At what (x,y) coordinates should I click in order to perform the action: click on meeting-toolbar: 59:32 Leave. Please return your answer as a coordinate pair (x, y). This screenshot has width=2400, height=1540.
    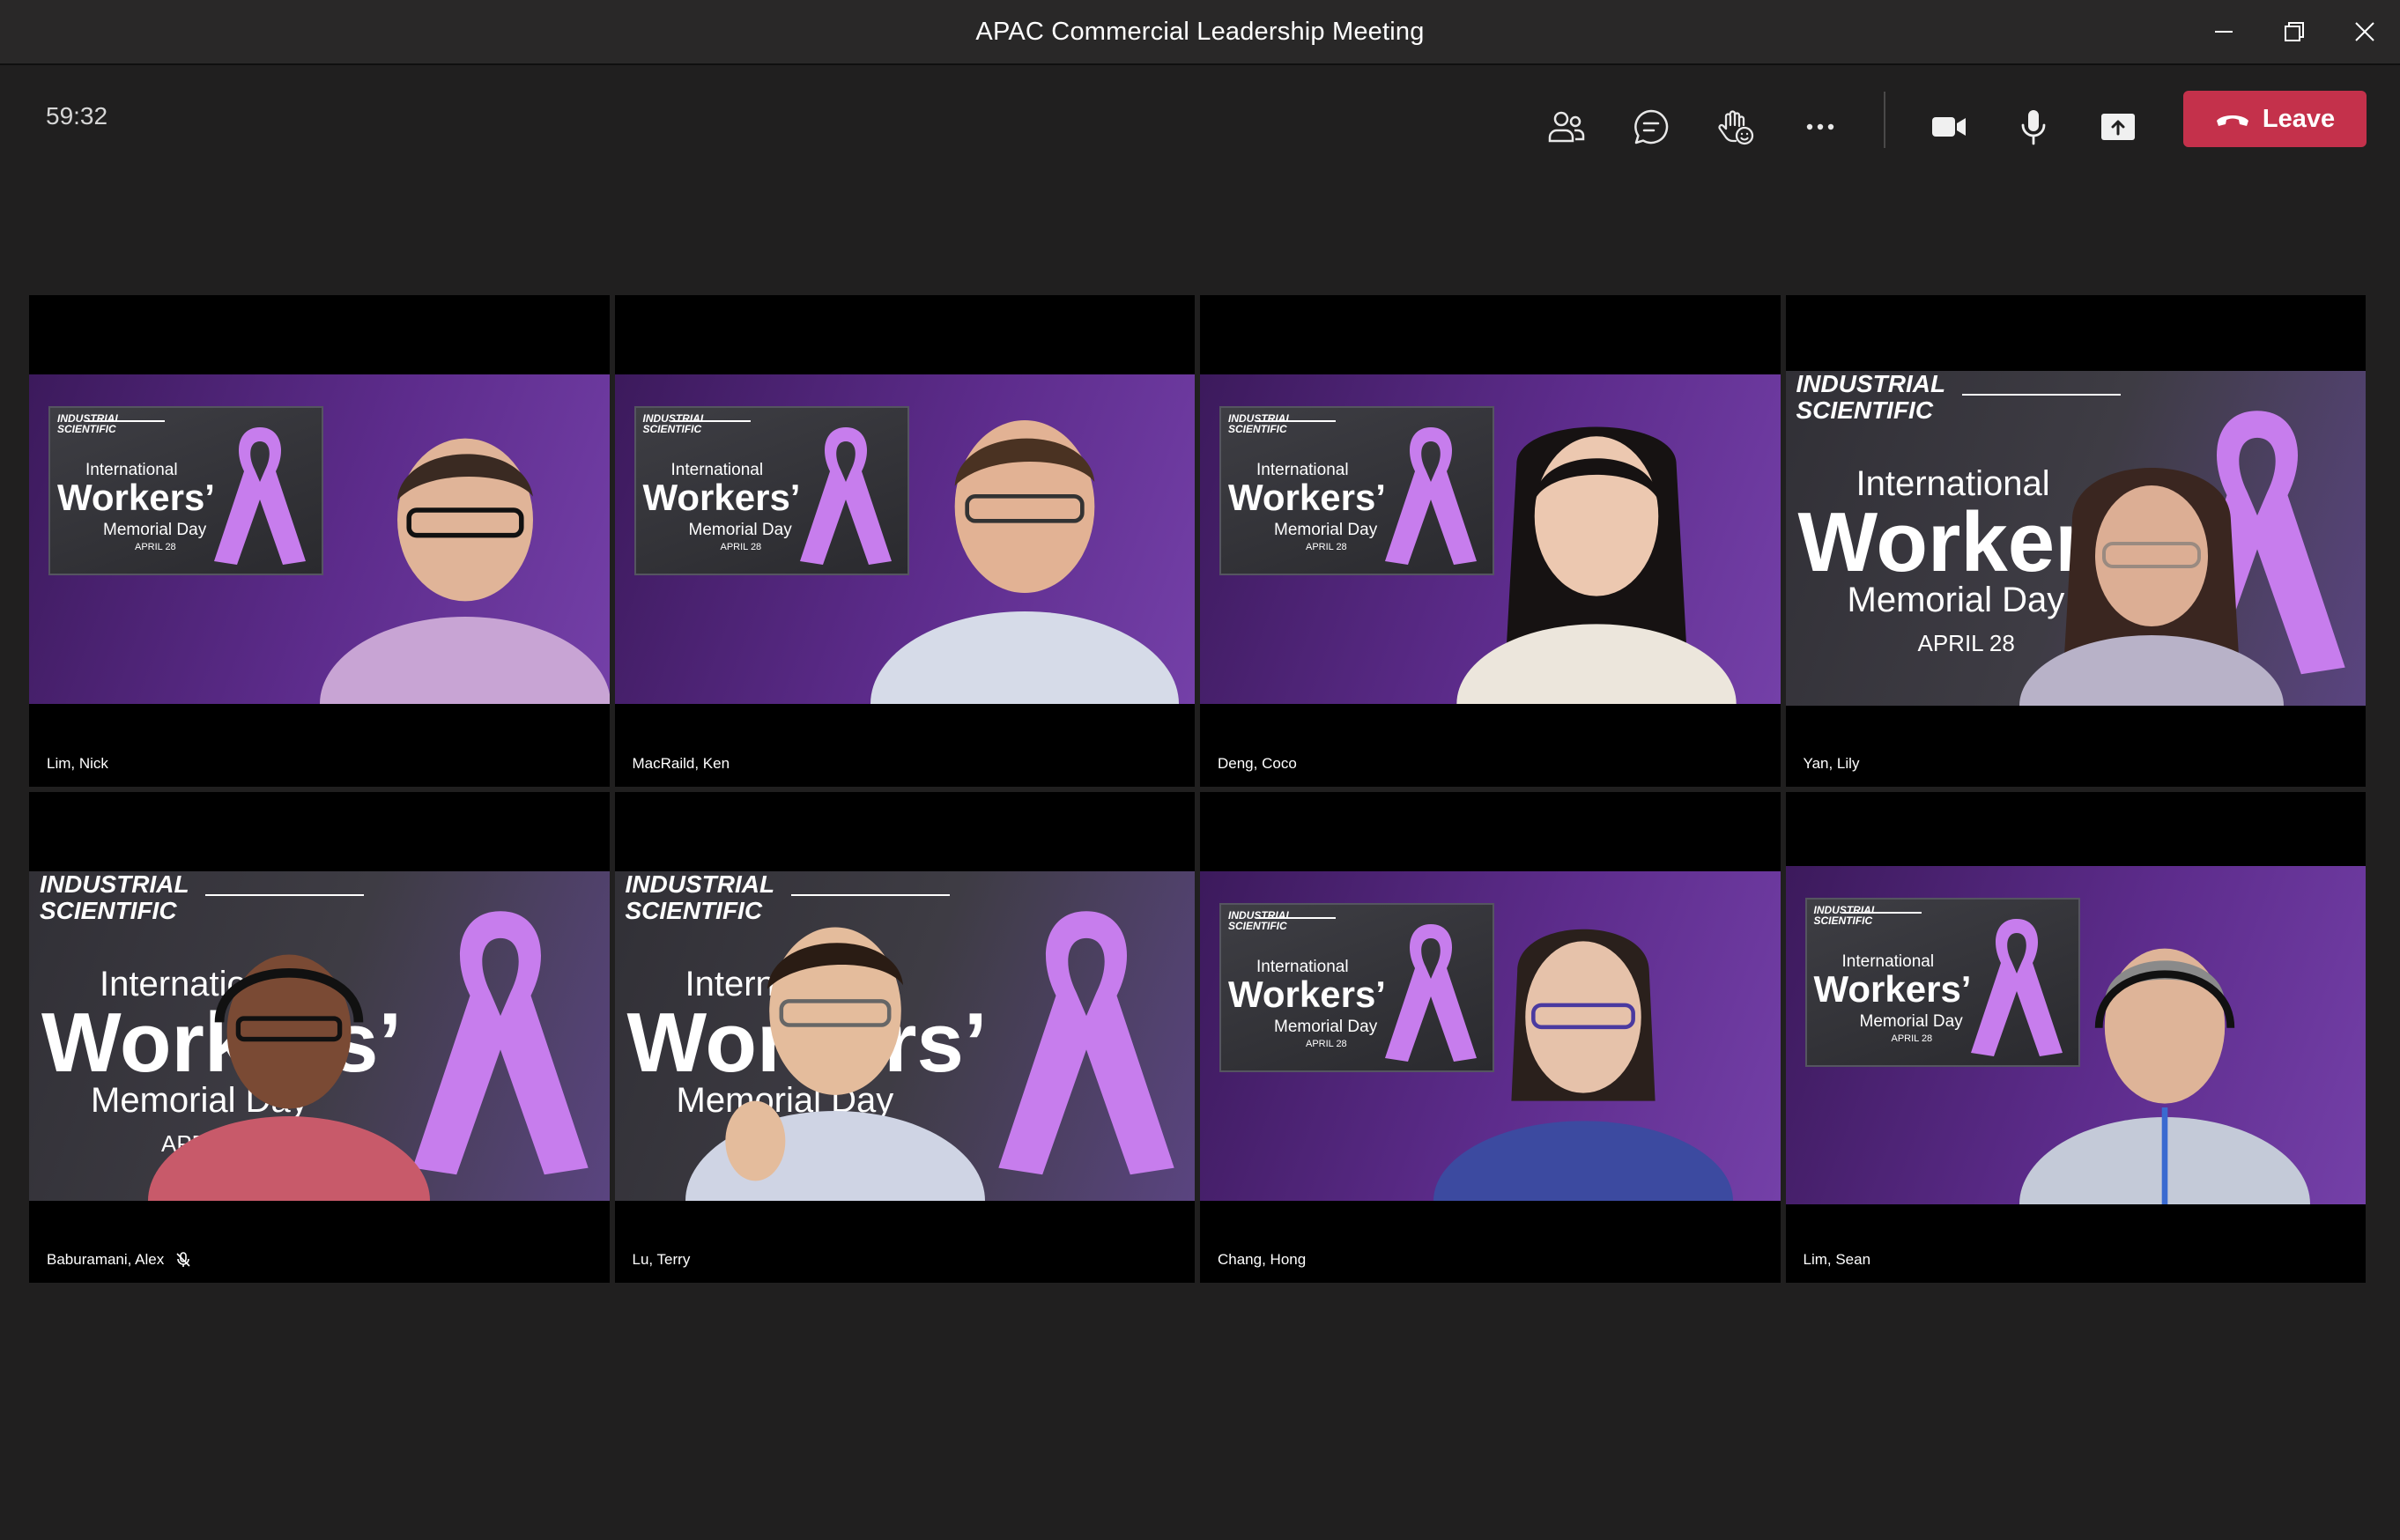
    Looking at the image, I should click on (1200, 120).